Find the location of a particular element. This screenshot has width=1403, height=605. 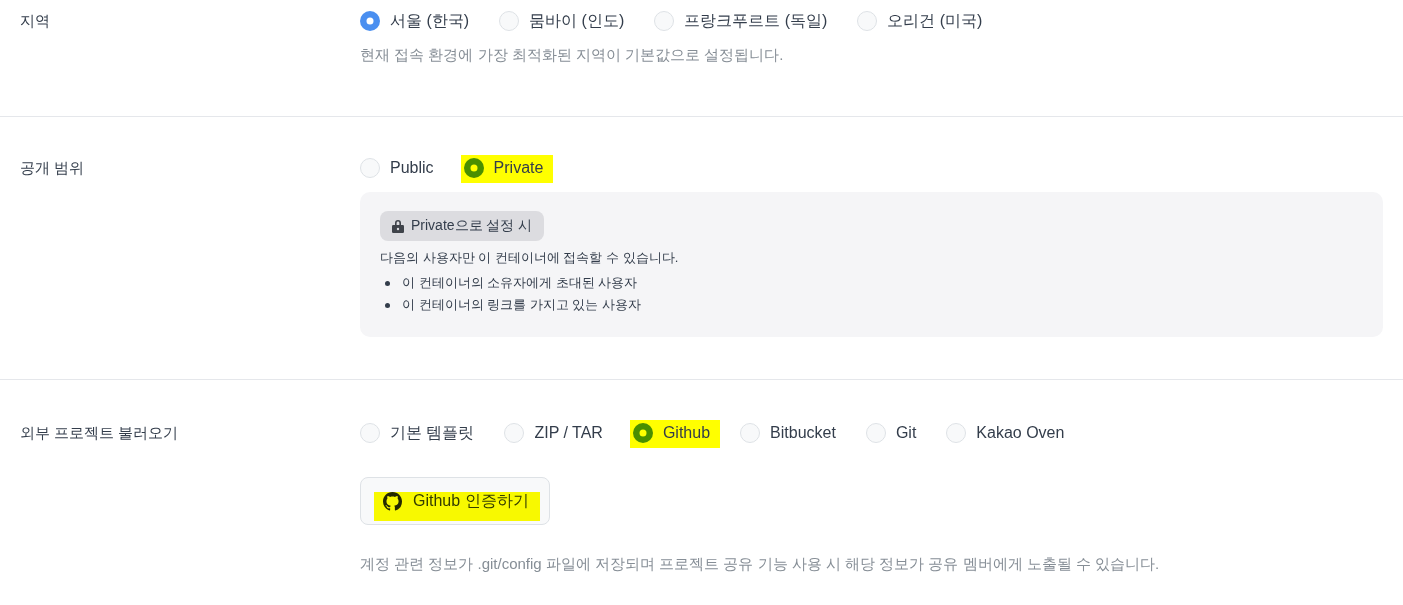

radio-option: 오리건 (미국) is located at coordinates (920, 21).